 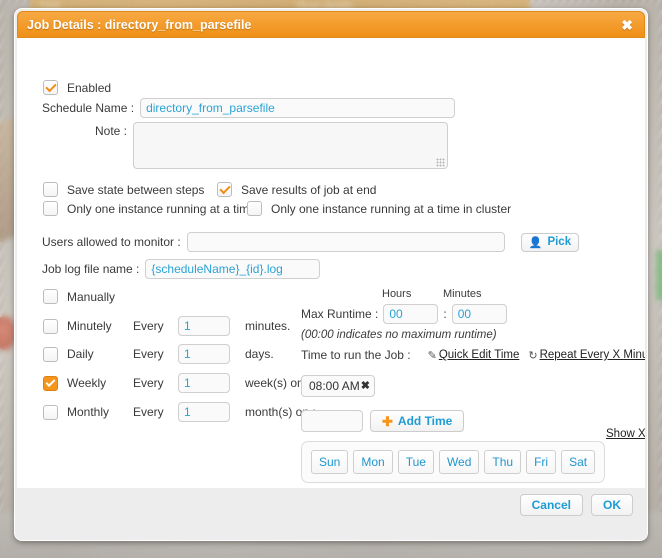 What do you see at coordinates (479, 314) in the screenshot?
I see `max-runtime-minutes-input` at bounding box center [479, 314].